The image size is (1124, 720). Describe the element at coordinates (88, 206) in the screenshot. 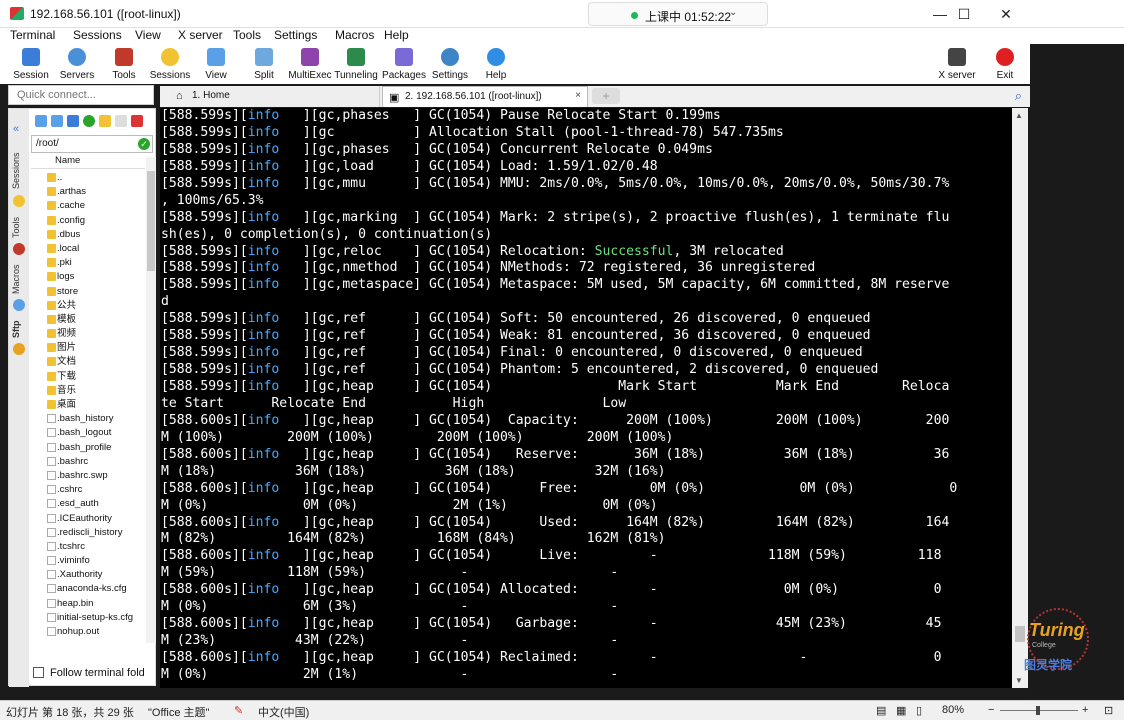

I see `file-list-item: .cache` at that location.